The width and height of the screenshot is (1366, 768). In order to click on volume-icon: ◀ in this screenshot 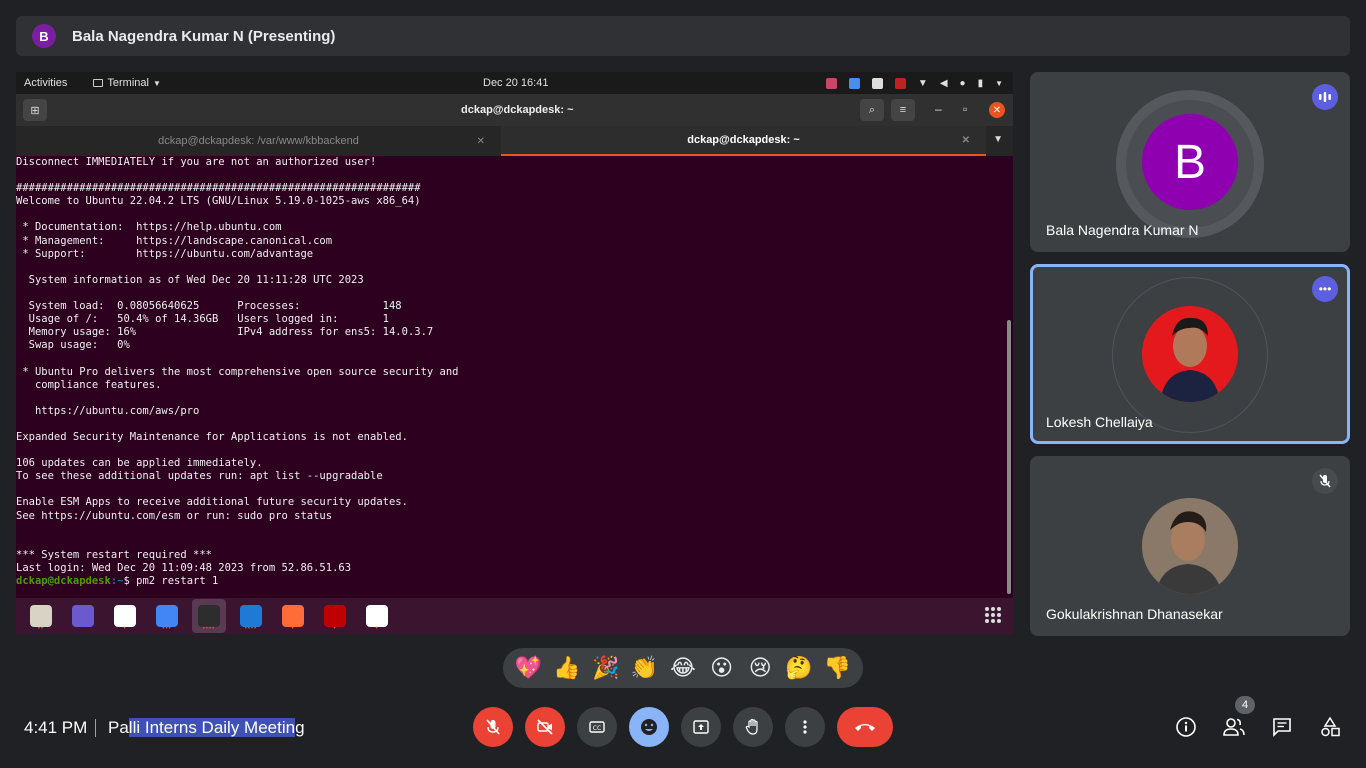, I will do `click(944, 83)`.